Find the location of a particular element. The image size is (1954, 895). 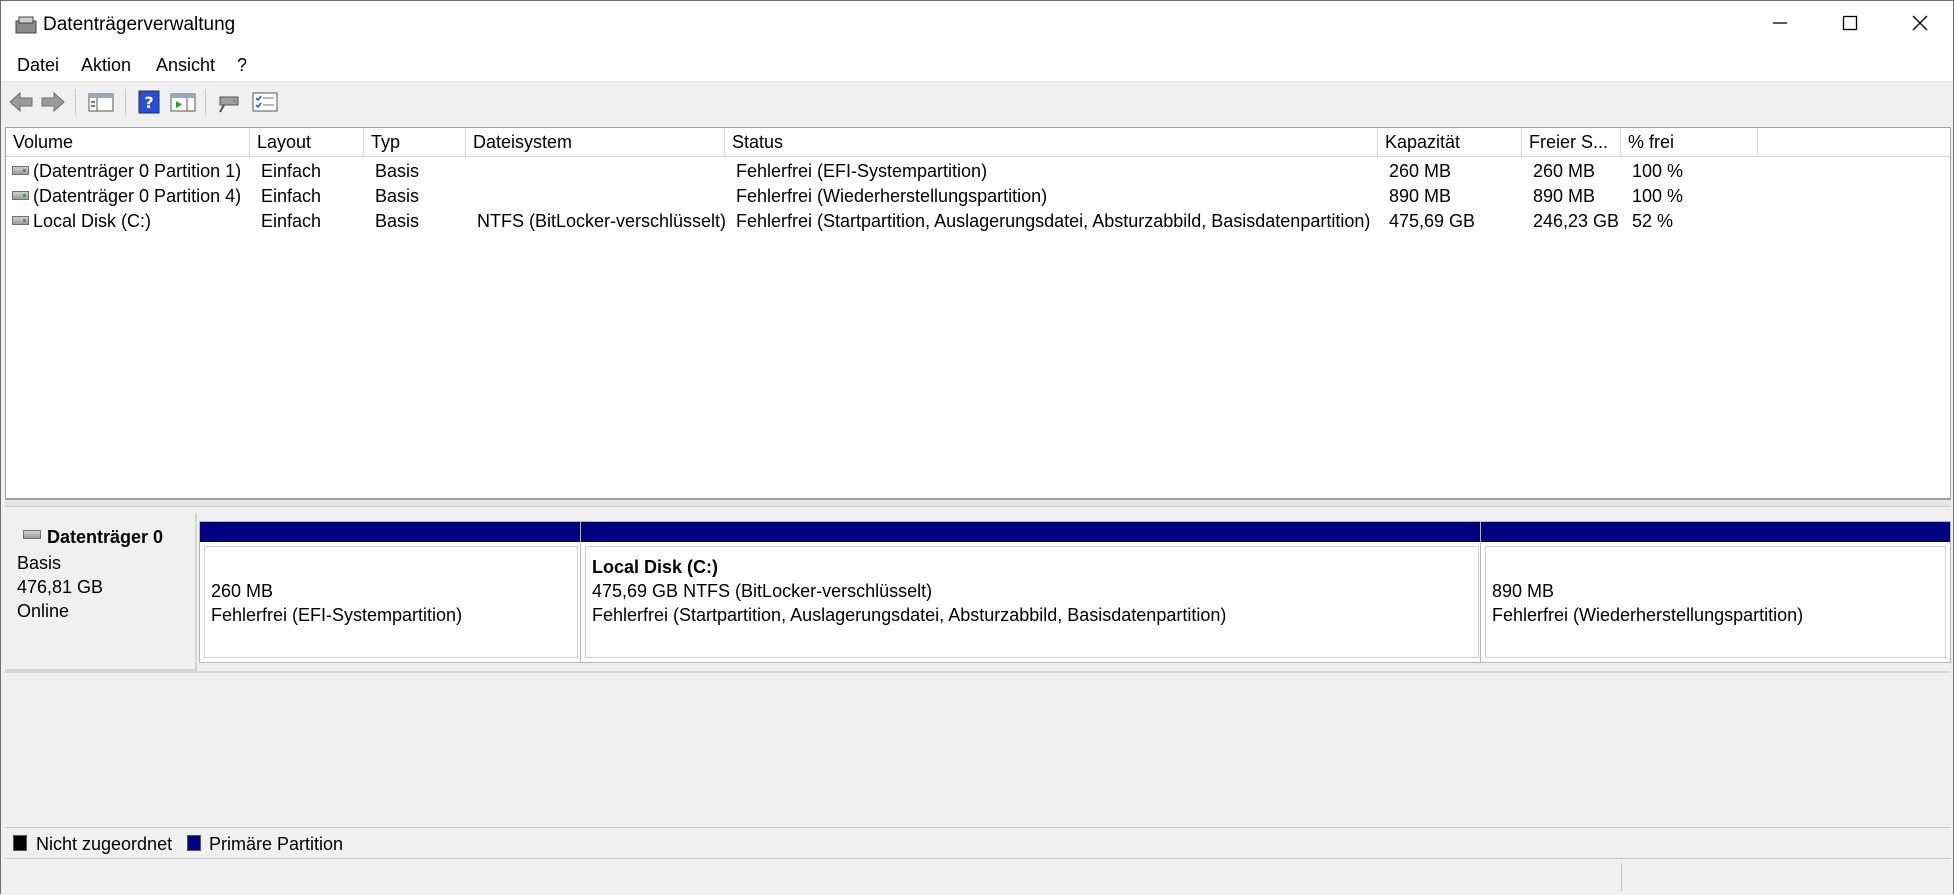

title-bar: Datenträgerverwaltung is located at coordinates (977, 25).